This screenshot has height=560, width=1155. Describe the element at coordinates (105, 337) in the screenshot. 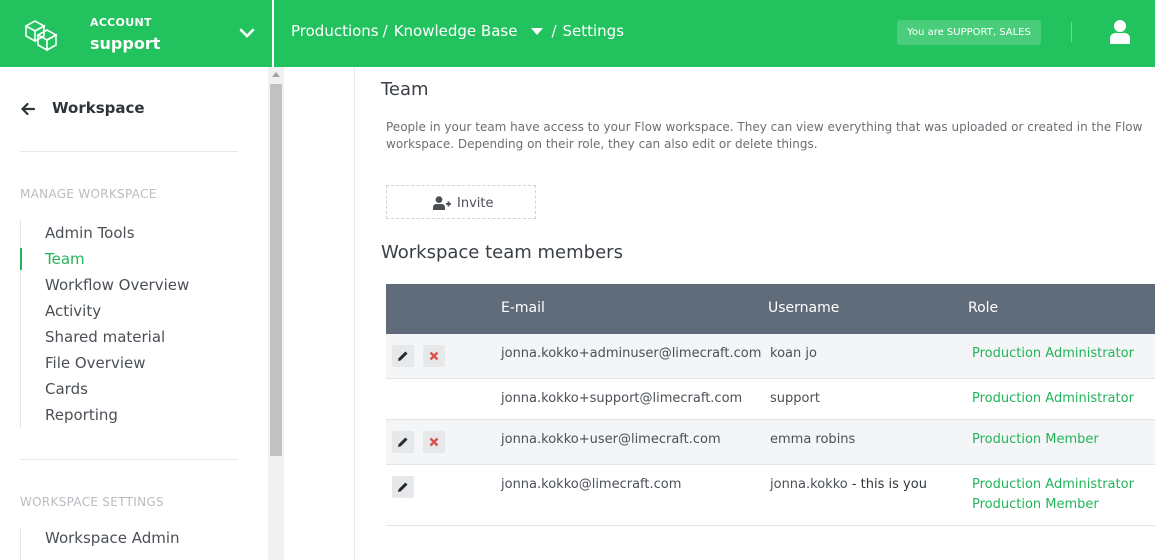

I see `sidebar-item-shared-material: Shared material` at that location.